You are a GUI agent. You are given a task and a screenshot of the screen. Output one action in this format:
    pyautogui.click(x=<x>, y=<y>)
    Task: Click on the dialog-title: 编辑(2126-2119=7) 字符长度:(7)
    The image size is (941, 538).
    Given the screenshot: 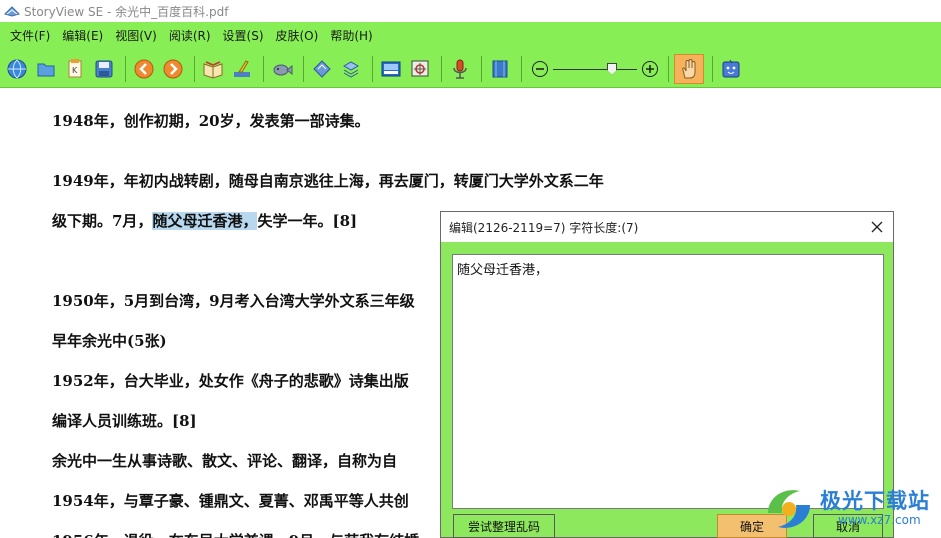 What is the action you would take?
    pyautogui.click(x=544, y=227)
    